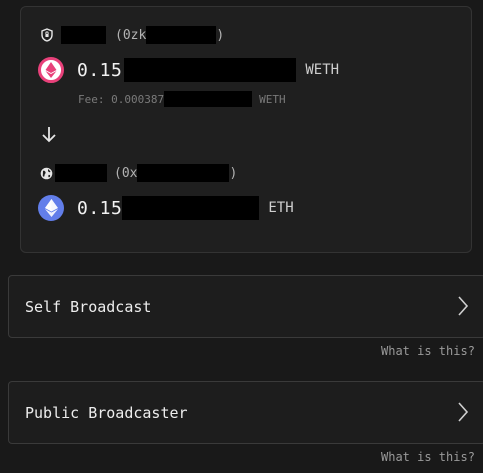 This screenshot has height=473, width=483. I want to click on destination-address-prefix: (0x, so click(126, 173).